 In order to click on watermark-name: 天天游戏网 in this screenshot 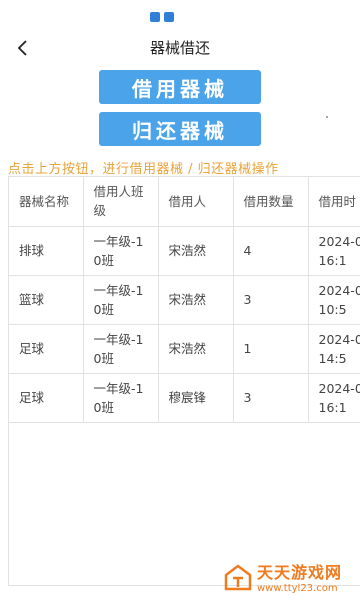, I will do `click(299, 572)`.